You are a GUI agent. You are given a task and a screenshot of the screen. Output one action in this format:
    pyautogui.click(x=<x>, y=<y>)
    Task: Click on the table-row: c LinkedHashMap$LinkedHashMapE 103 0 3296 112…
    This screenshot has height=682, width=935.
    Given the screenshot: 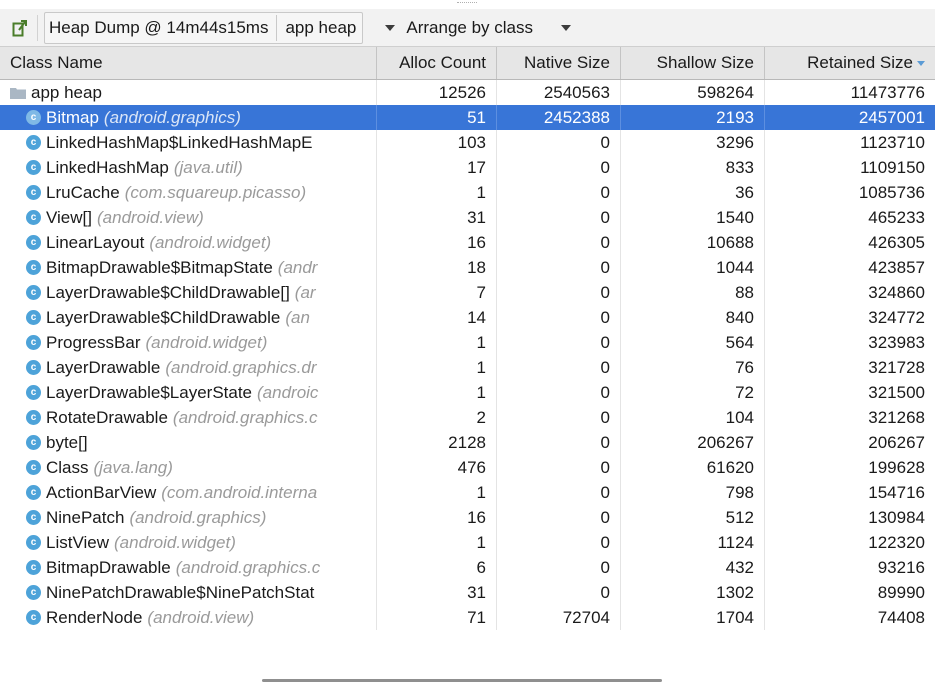 What is the action you would take?
    pyautogui.click(x=467, y=142)
    